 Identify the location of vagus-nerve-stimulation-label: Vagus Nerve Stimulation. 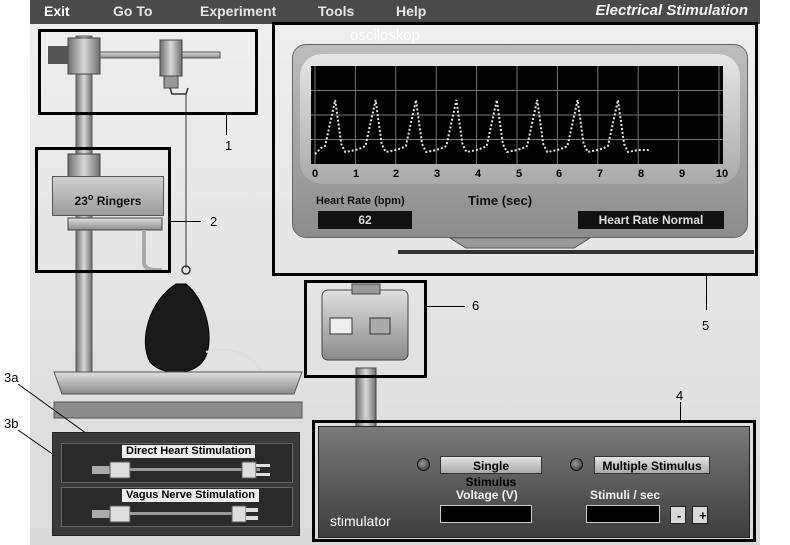
(190, 495).